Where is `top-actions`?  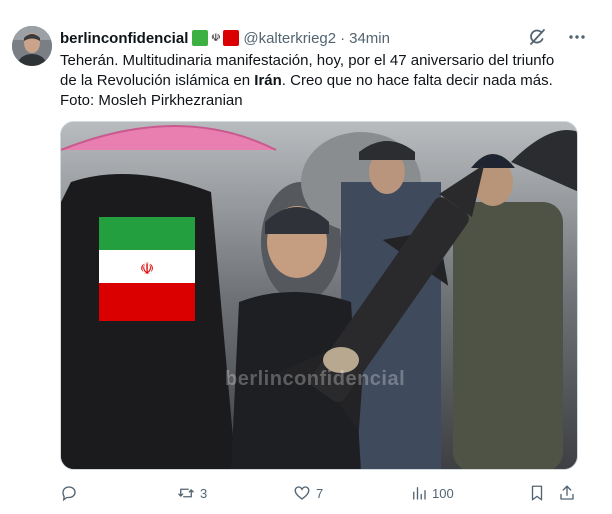
top-actions is located at coordinates (557, 37).